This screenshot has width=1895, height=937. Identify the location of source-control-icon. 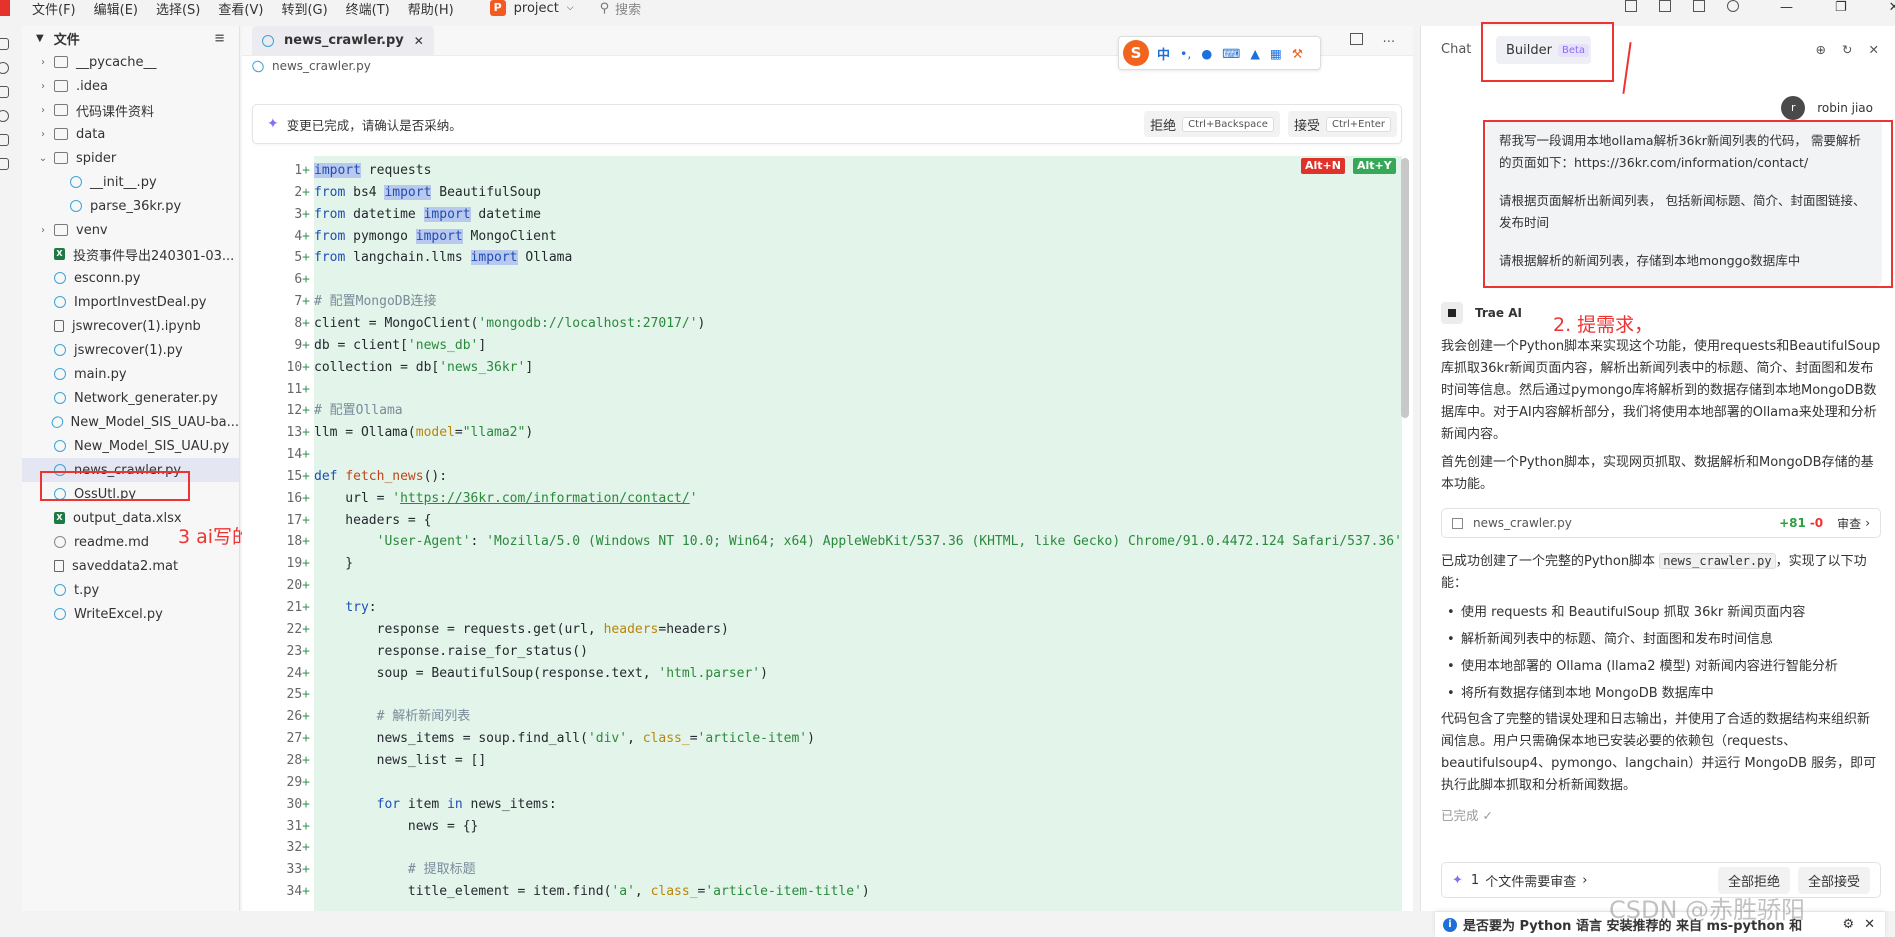
(4, 92).